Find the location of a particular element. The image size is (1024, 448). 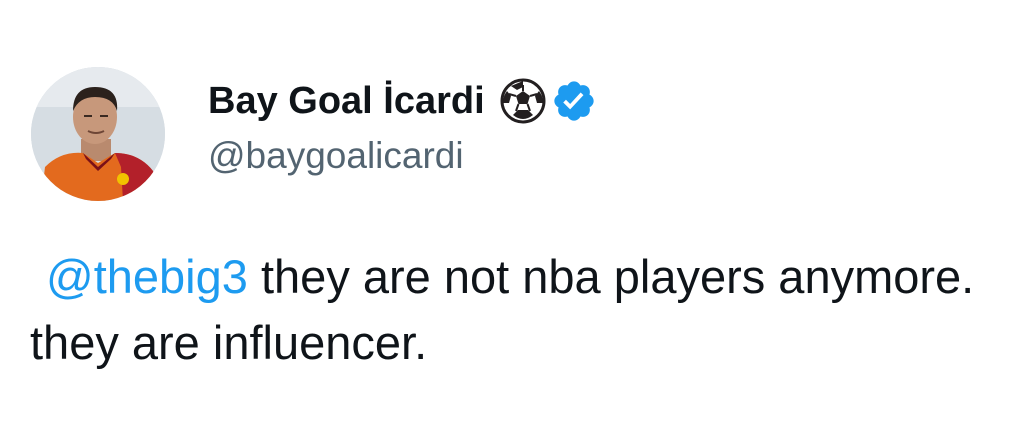

tweet-header: Bay Goal İcardi @baygoalicardi is located at coordinates (402, 124).